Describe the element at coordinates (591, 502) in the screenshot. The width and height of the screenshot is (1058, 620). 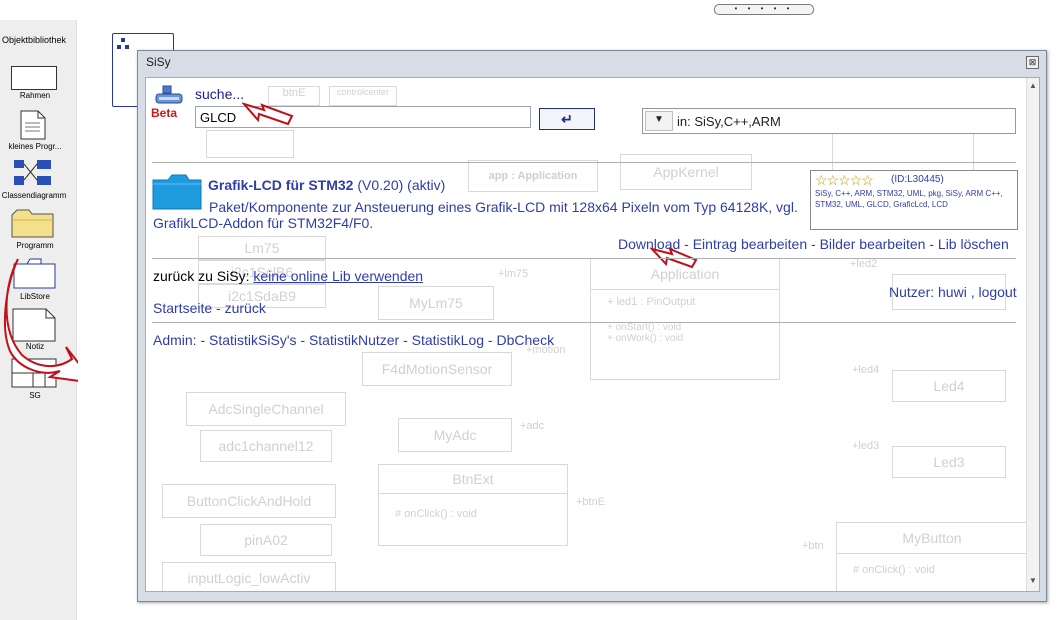
I see `ghost-label-btne: +btnE` at that location.